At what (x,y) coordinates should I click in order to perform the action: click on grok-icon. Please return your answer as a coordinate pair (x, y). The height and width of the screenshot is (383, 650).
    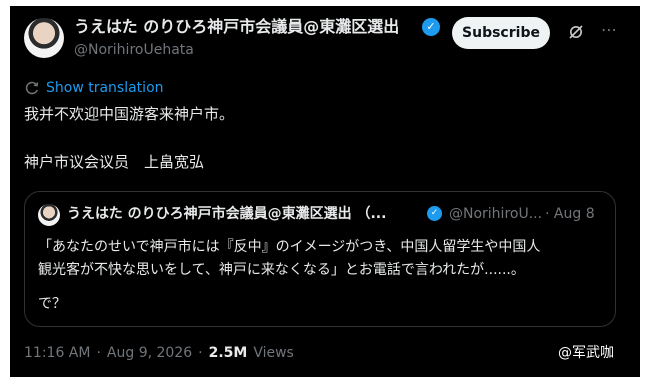
    Looking at the image, I should click on (576, 32).